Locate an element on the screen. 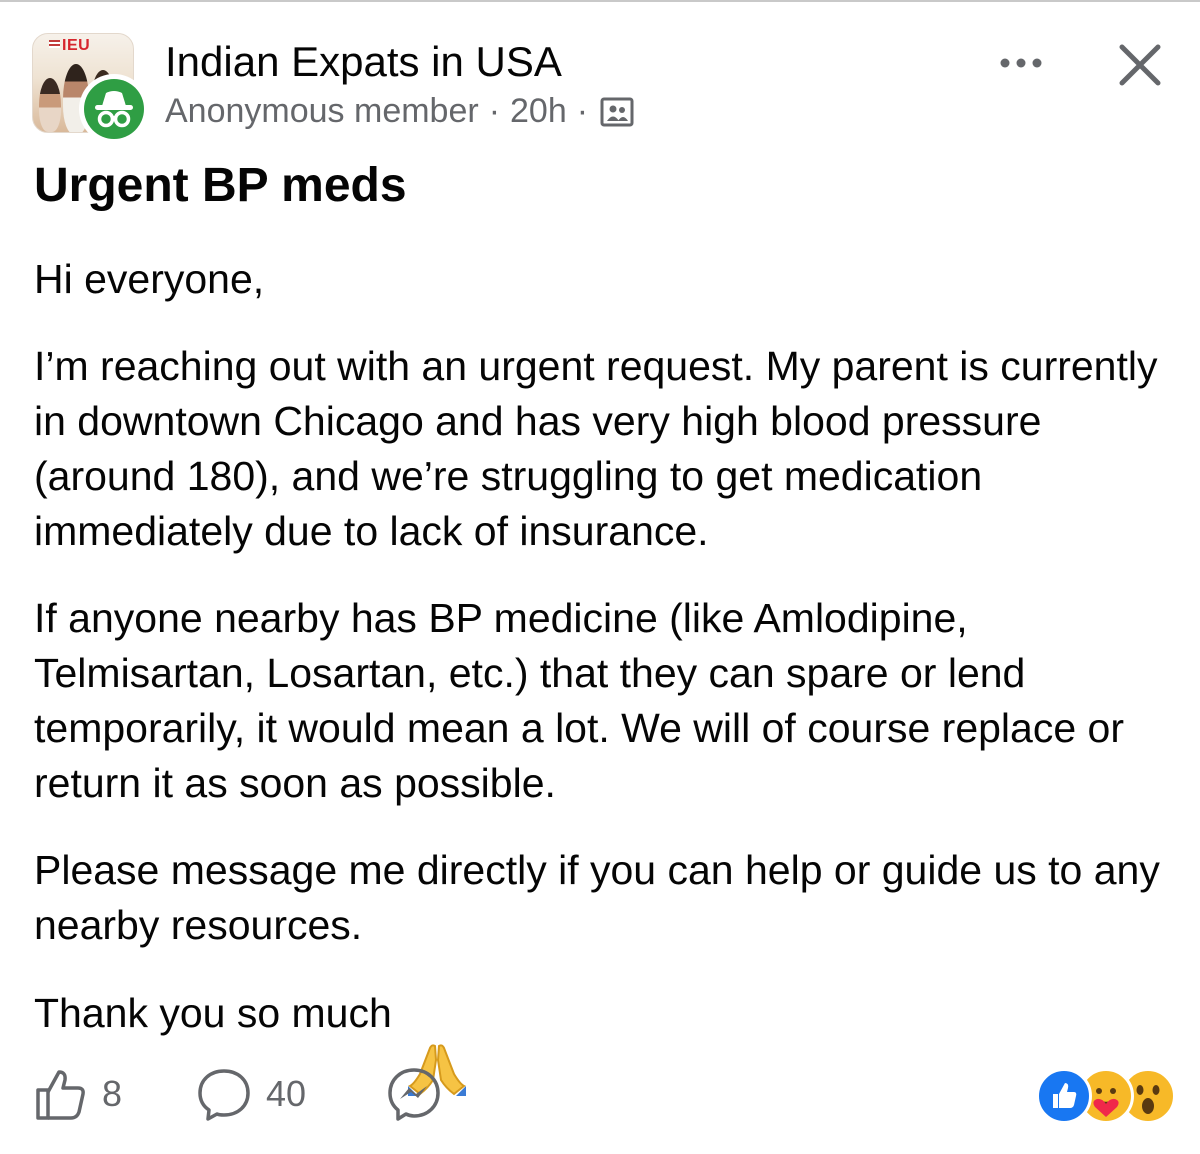 The width and height of the screenshot is (1200, 1154). close-button is located at coordinates (1140, 65).